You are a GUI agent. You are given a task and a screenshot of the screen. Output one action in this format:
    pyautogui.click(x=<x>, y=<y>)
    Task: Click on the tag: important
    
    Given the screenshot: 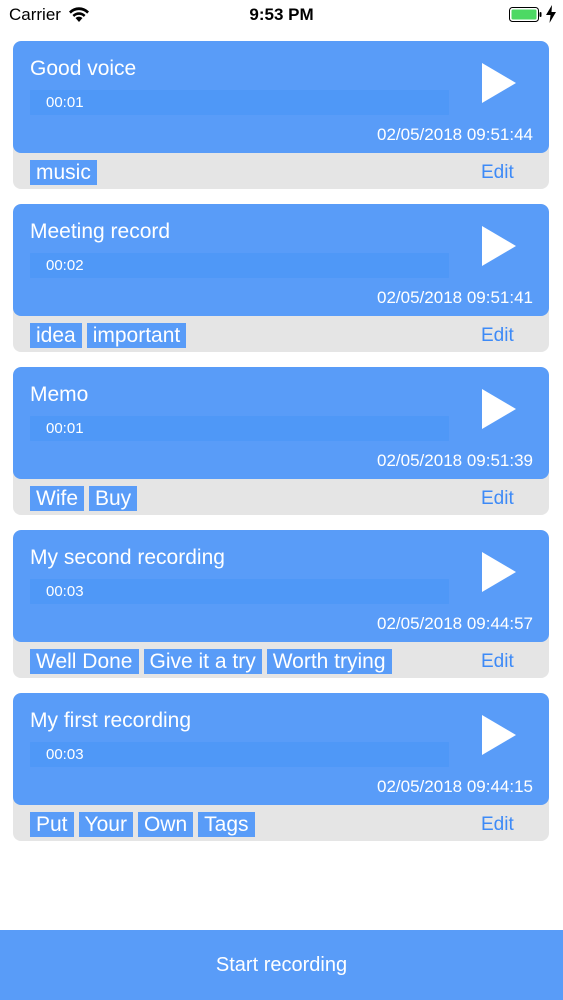 What is the action you would take?
    pyautogui.click(x=136, y=335)
    